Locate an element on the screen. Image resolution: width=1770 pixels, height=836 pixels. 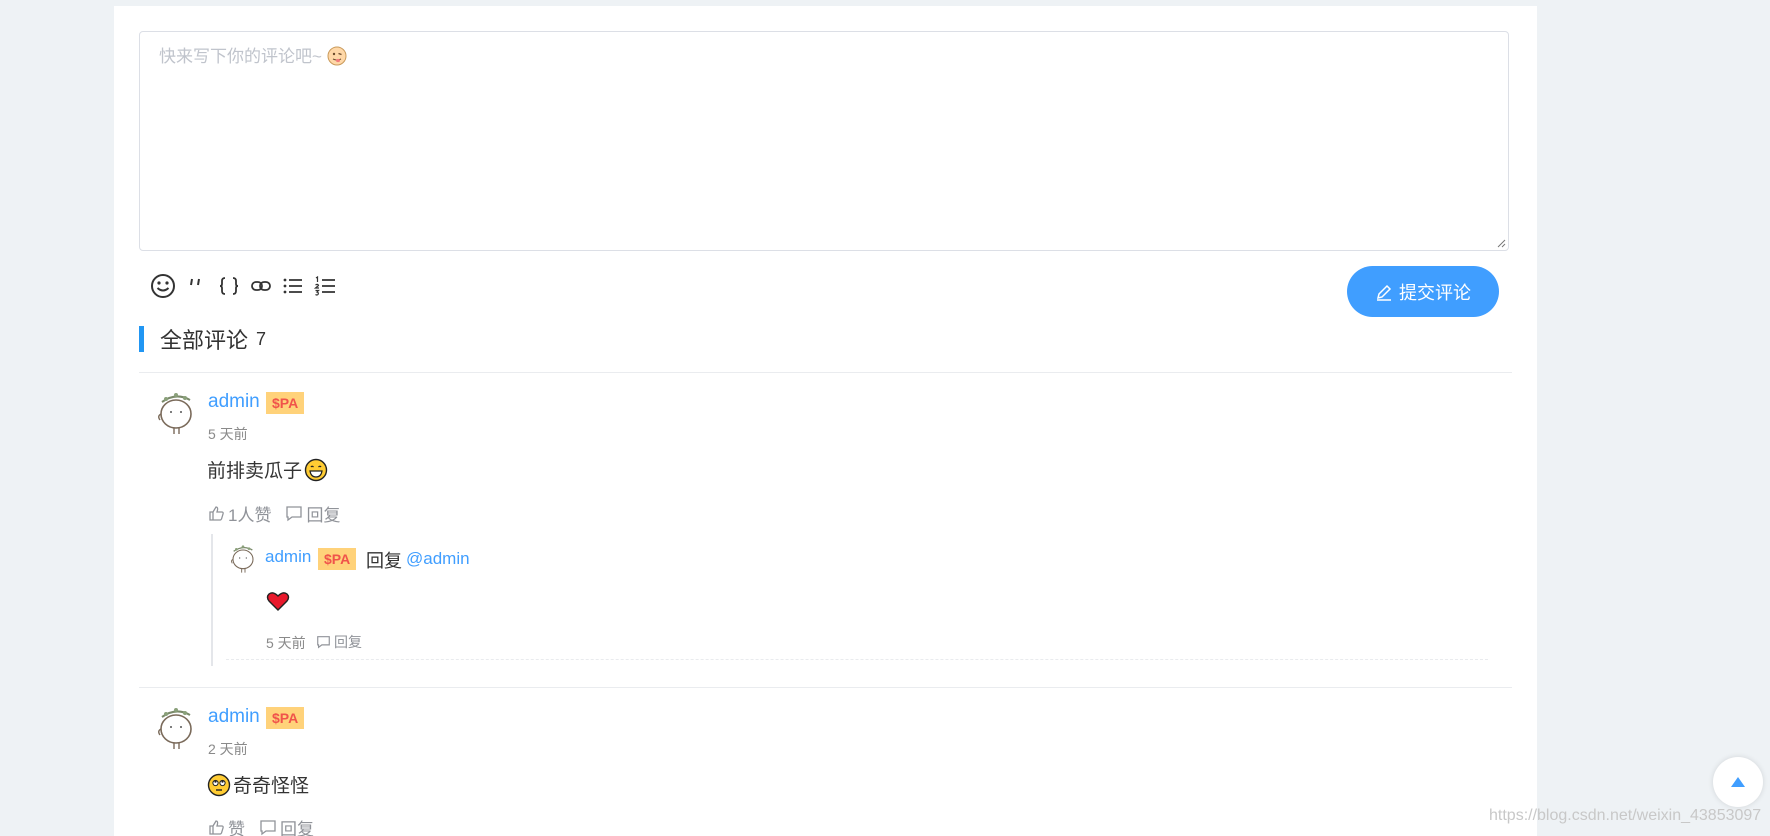
submit-comment-button: 提交评论 is located at coordinates (1423, 291).